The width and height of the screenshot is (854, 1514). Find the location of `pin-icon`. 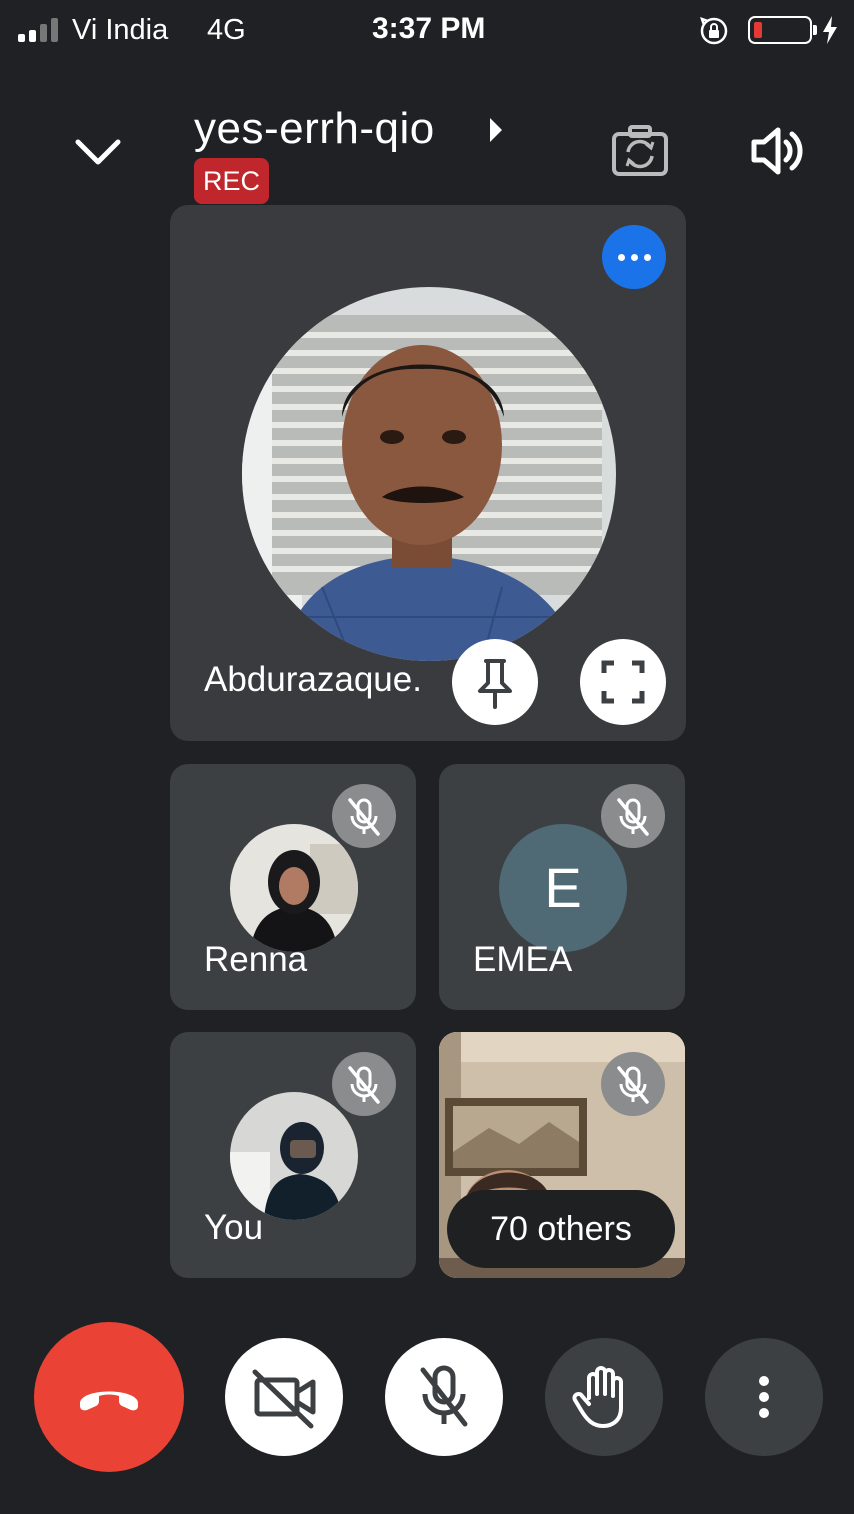

pin-icon is located at coordinates (495, 684).